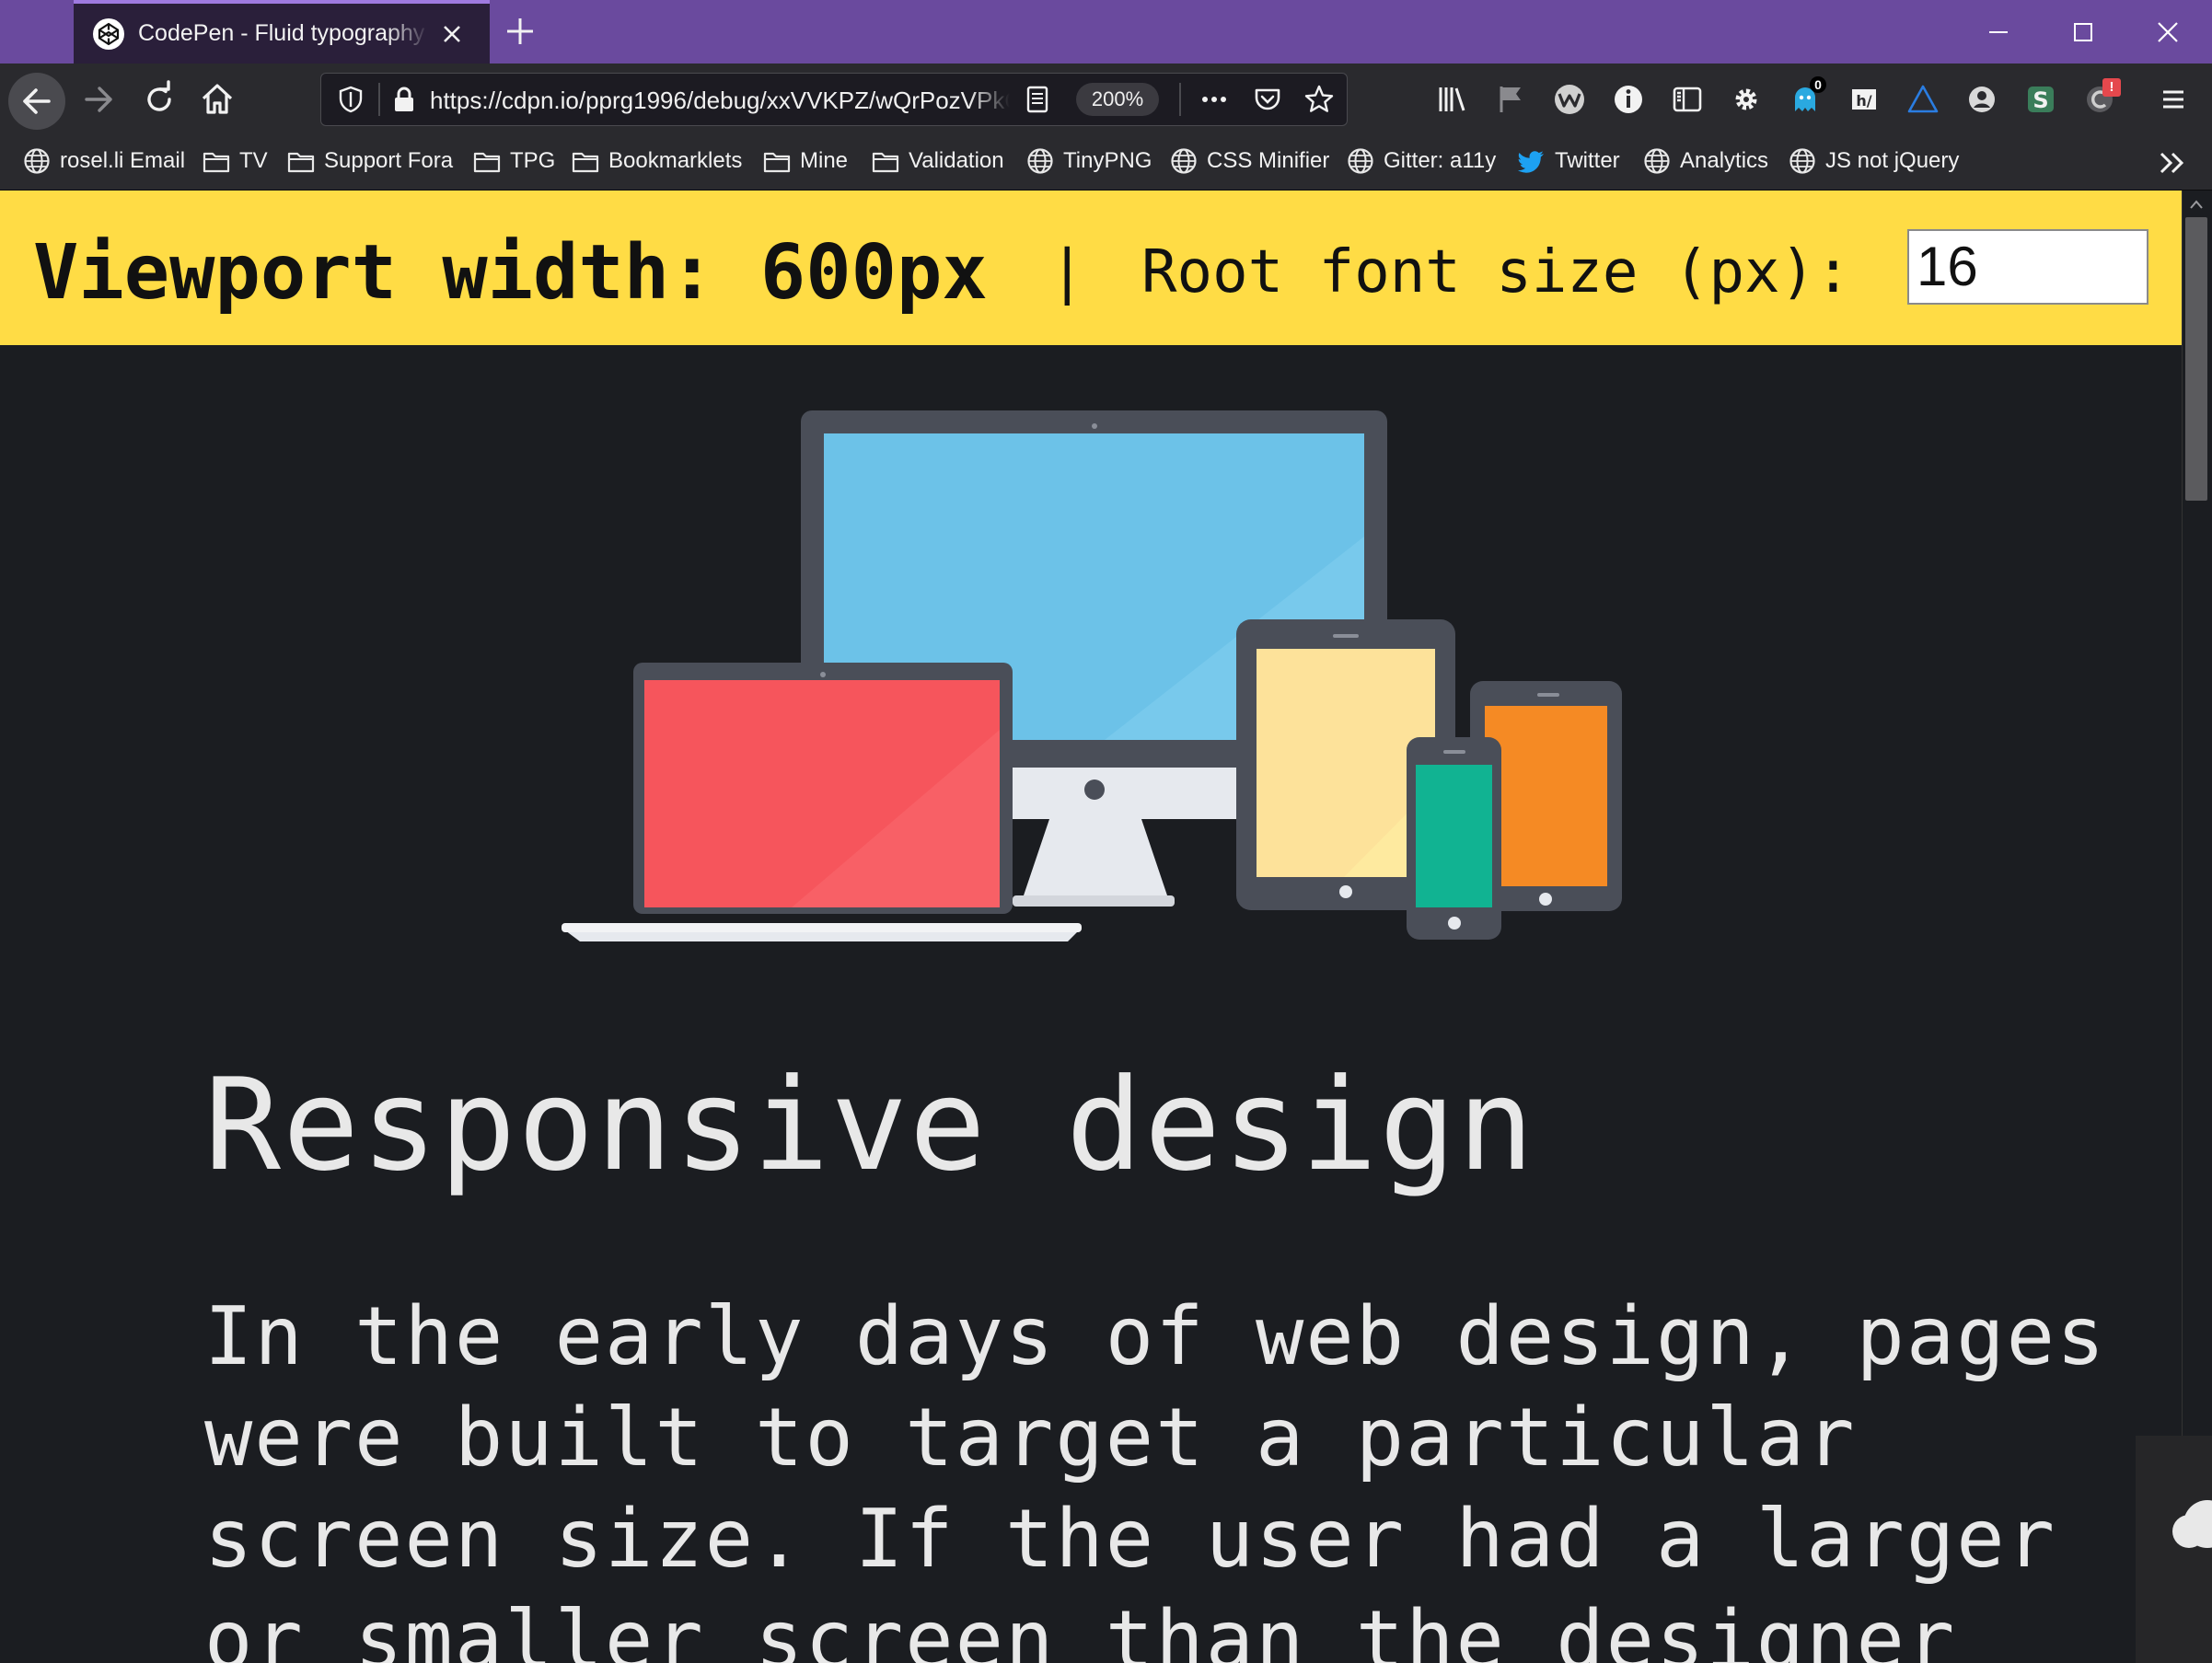 The image size is (2212, 1663). What do you see at coordinates (389, 160) in the screenshot?
I see `bookmark-label: Support Fora` at bounding box center [389, 160].